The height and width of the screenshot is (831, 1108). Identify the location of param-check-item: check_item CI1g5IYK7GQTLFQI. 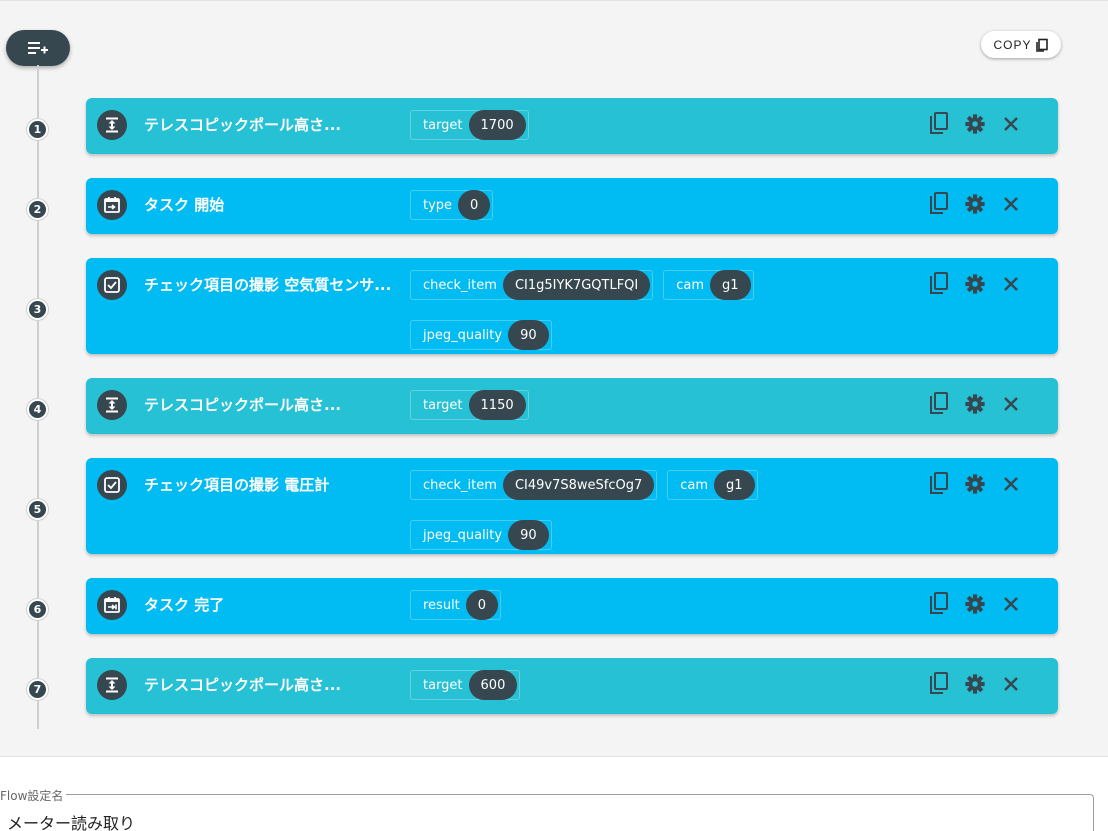
(532, 285).